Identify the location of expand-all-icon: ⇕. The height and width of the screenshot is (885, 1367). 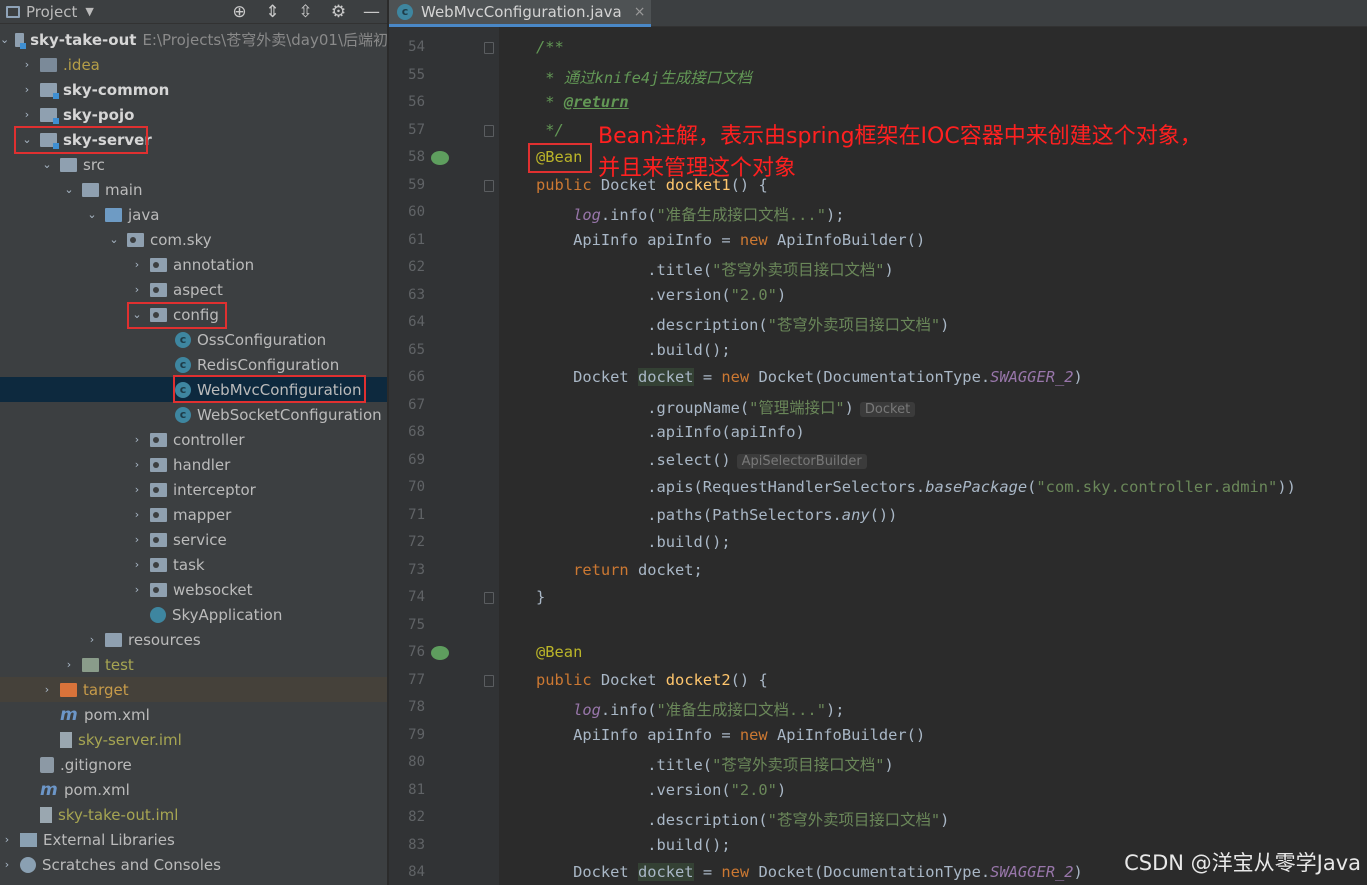
(272, 12).